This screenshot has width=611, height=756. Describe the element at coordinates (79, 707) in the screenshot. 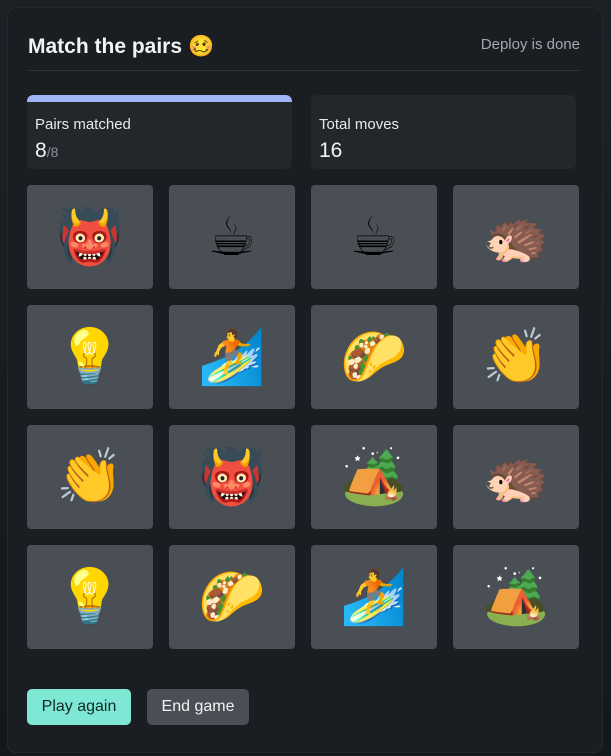

I see `play-again-button: Play again` at that location.